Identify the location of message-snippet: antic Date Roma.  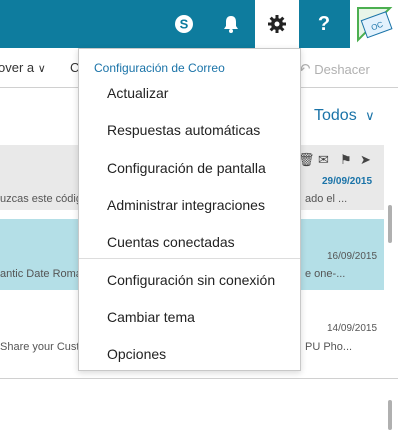
(41, 274).